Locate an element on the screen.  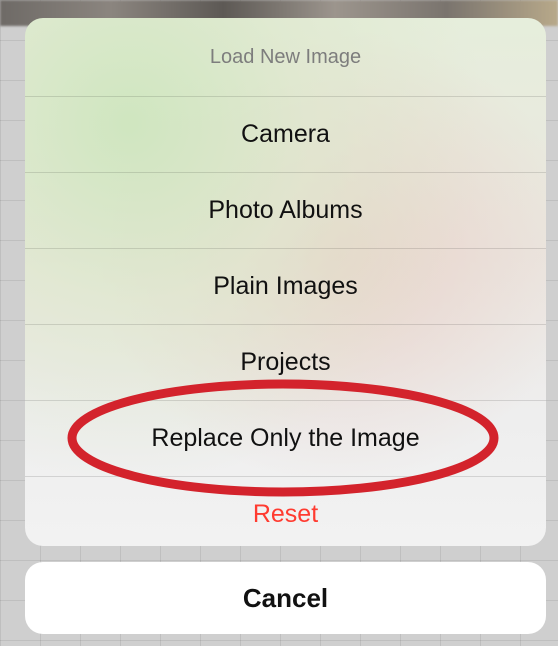
projects-option: Projects is located at coordinates (285, 363).